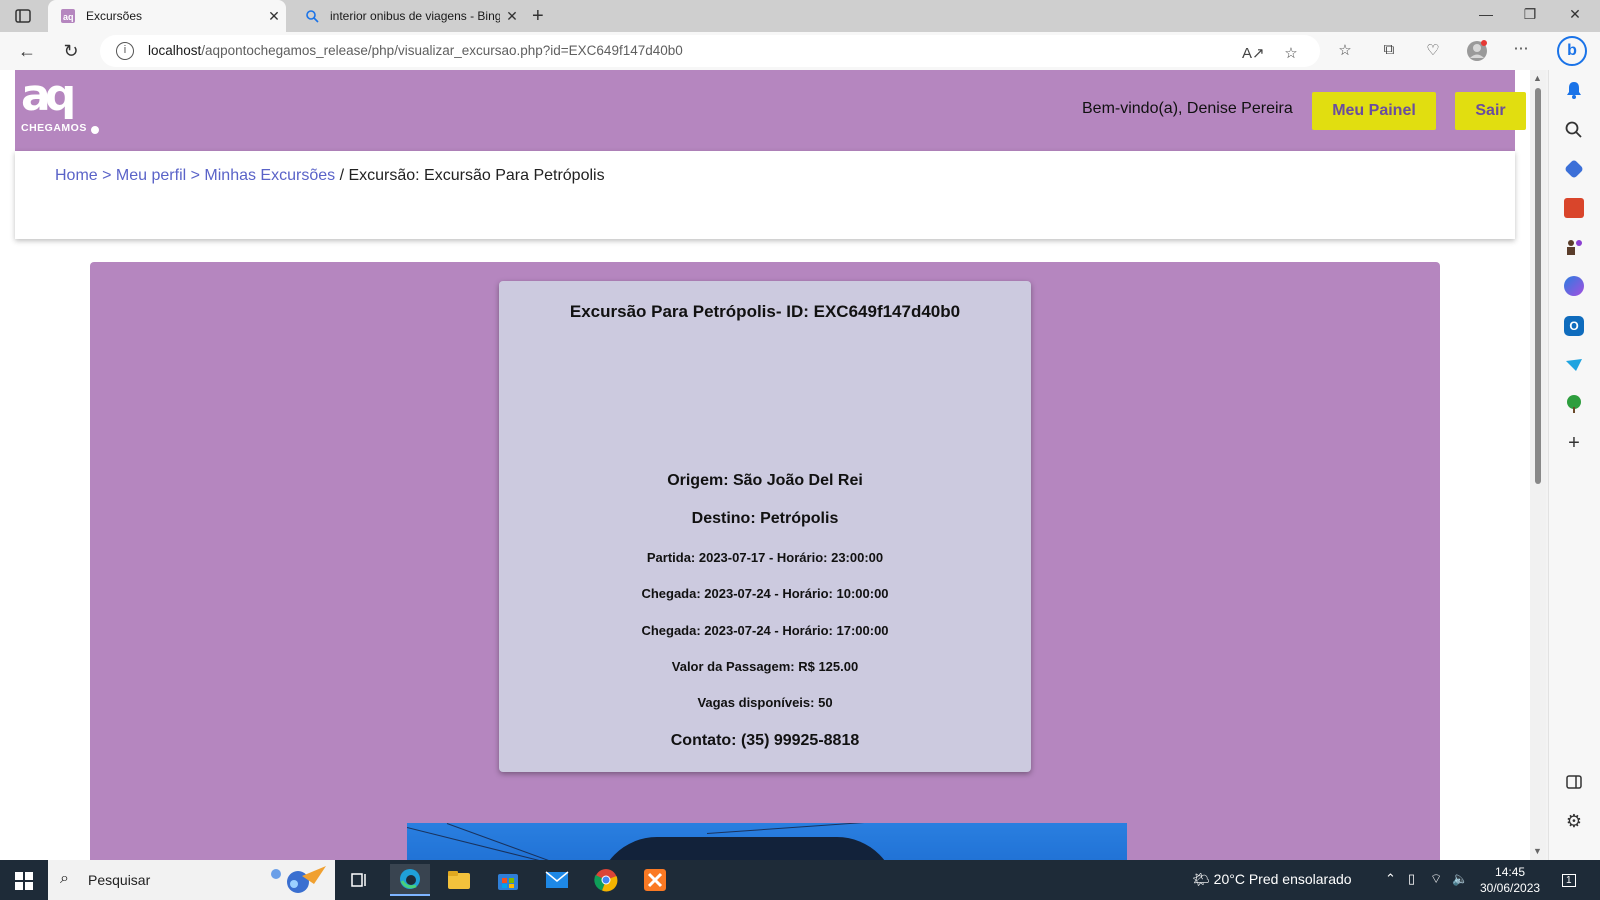 Image resolution: width=1600 pixels, height=900 pixels. I want to click on outlook-icon: O, so click(1574, 326).